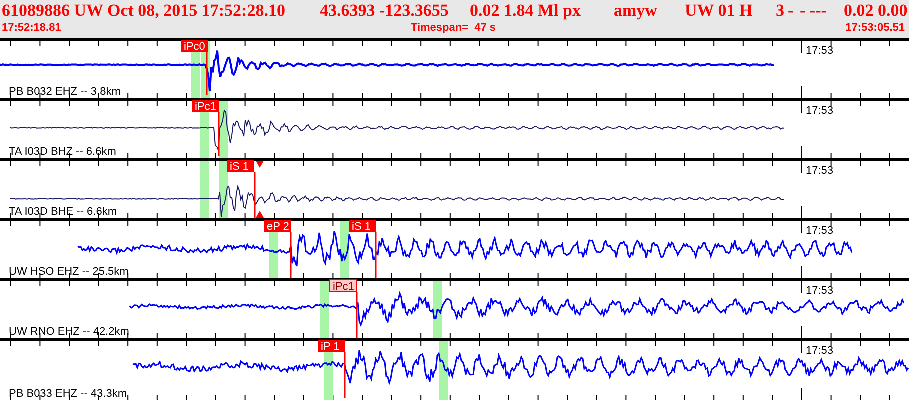 This screenshot has height=400, width=909. Describe the element at coordinates (32, 28) in the screenshot. I see `start-time: 17:52:18.81` at that location.